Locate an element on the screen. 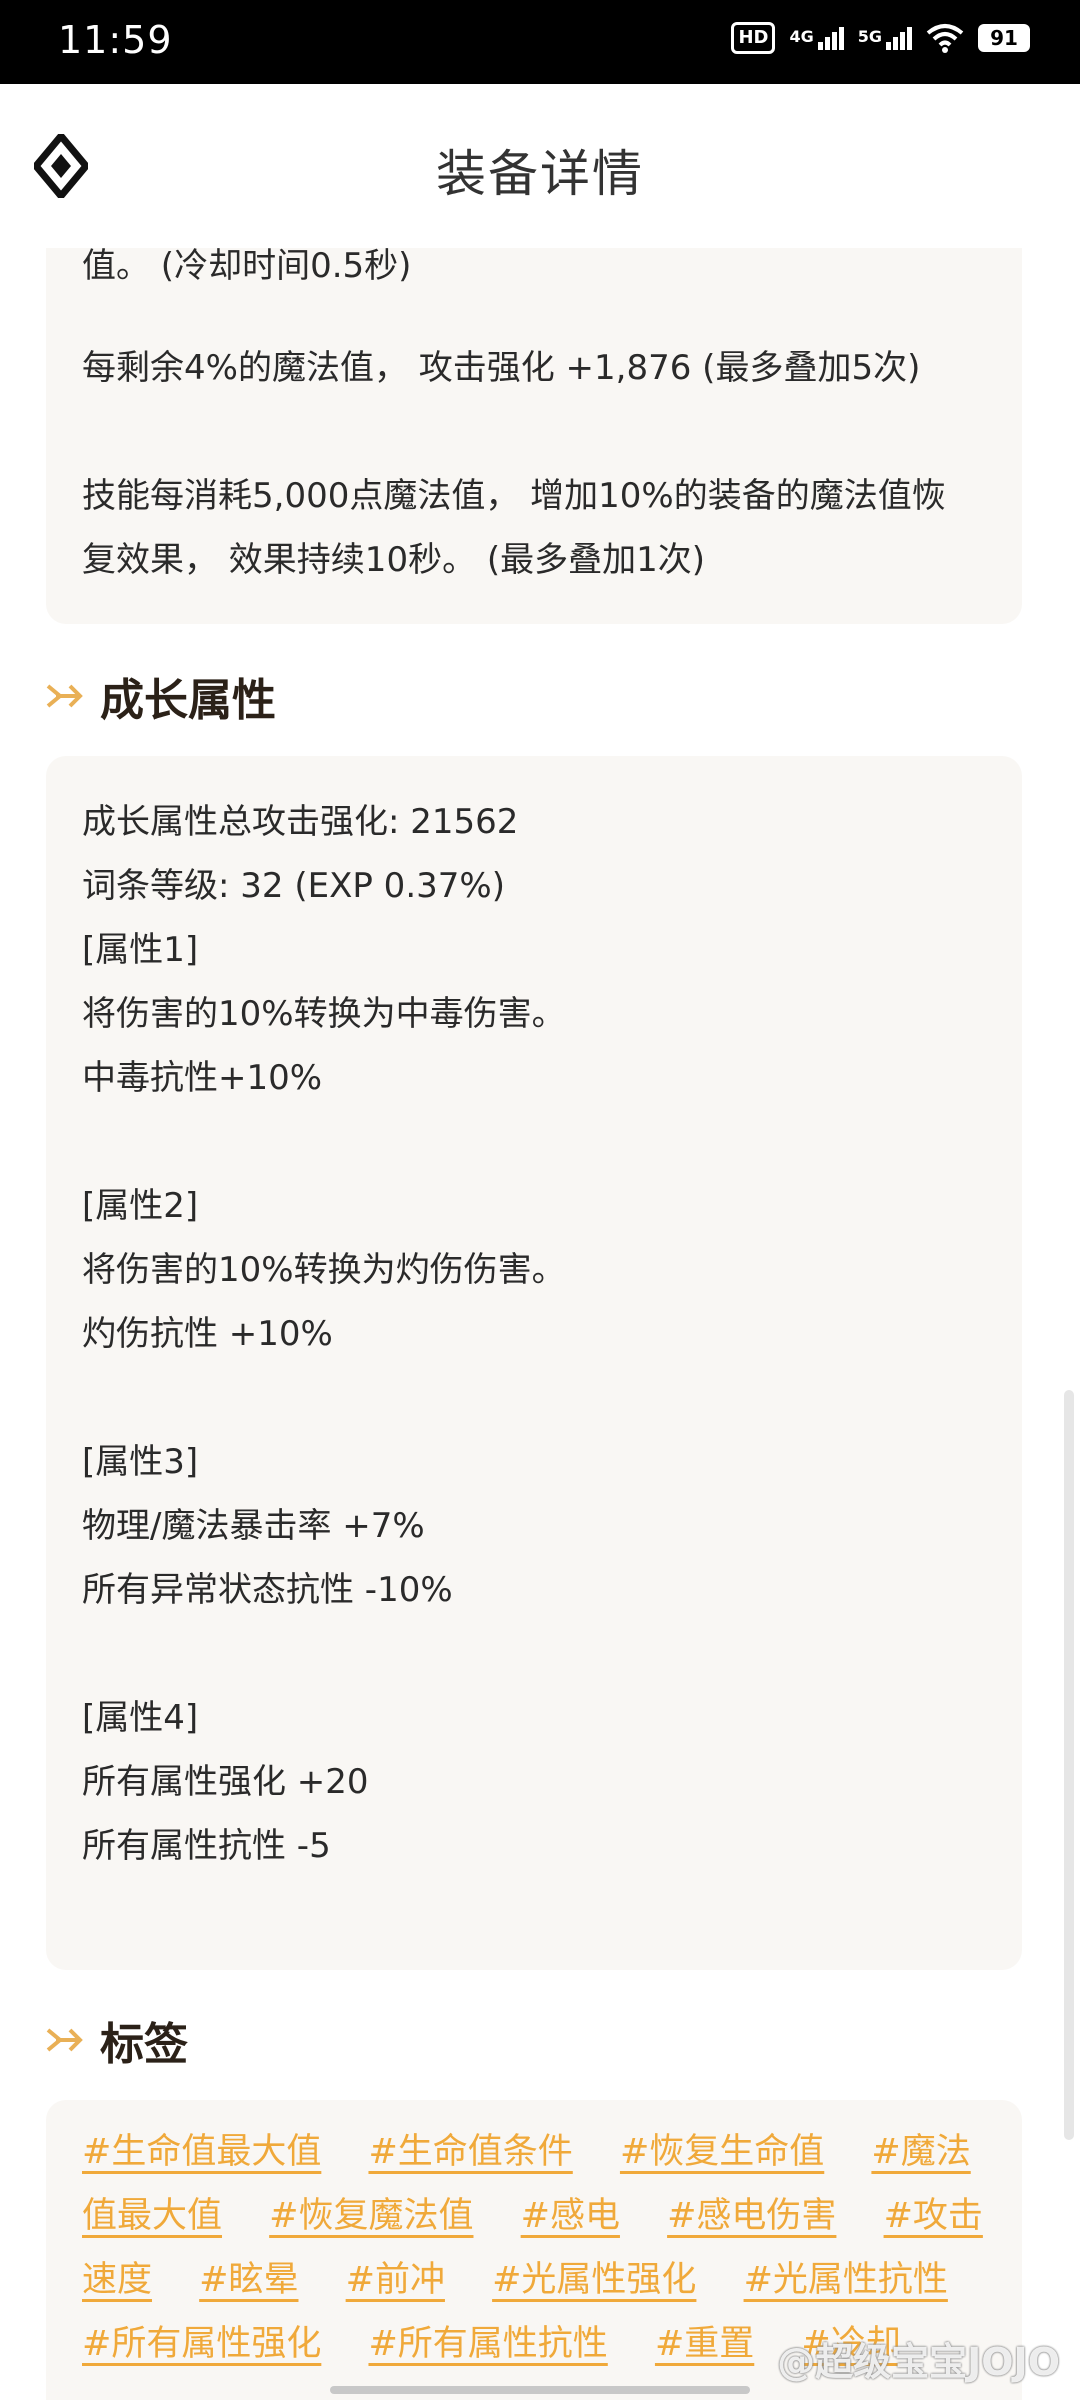  section-tags-title: 标签 is located at coordinates (144, 2044).